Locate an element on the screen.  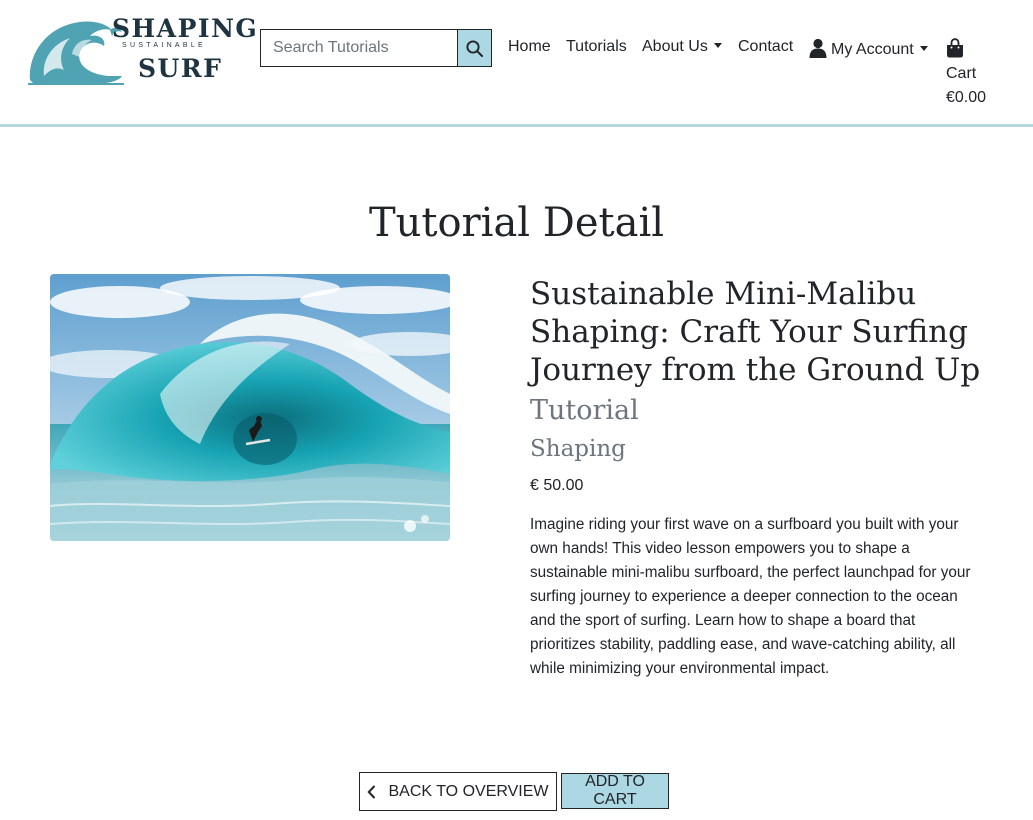
search-form is located at coordinates (376, 48).